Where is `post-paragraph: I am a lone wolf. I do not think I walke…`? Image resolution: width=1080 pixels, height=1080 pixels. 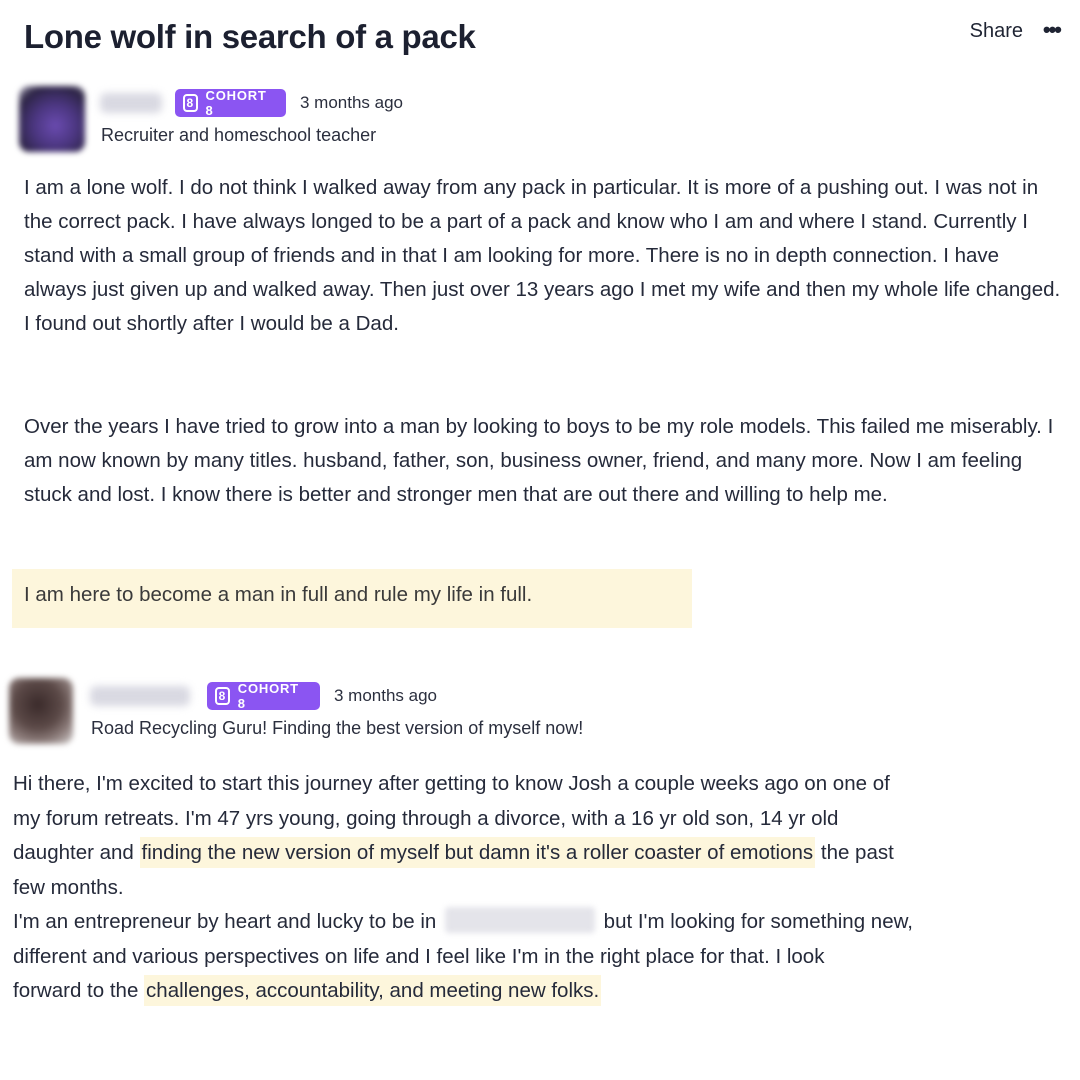
post-paragraph: I am a lone wolf. I do not think I walke… is located at coordinates (542, 255).